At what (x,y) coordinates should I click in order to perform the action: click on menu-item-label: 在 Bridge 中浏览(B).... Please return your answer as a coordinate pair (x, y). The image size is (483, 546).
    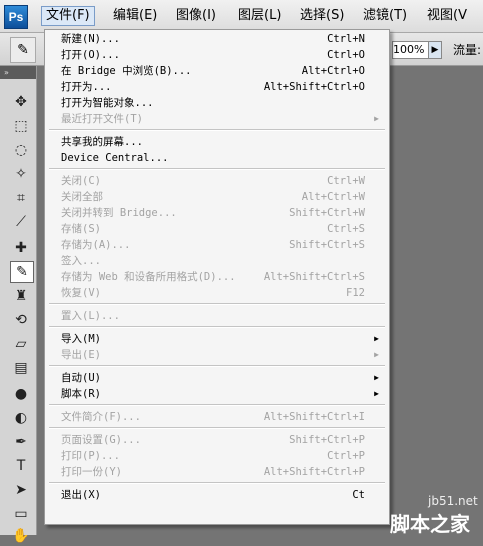
    Looking at the image, I should click on (126, 71).